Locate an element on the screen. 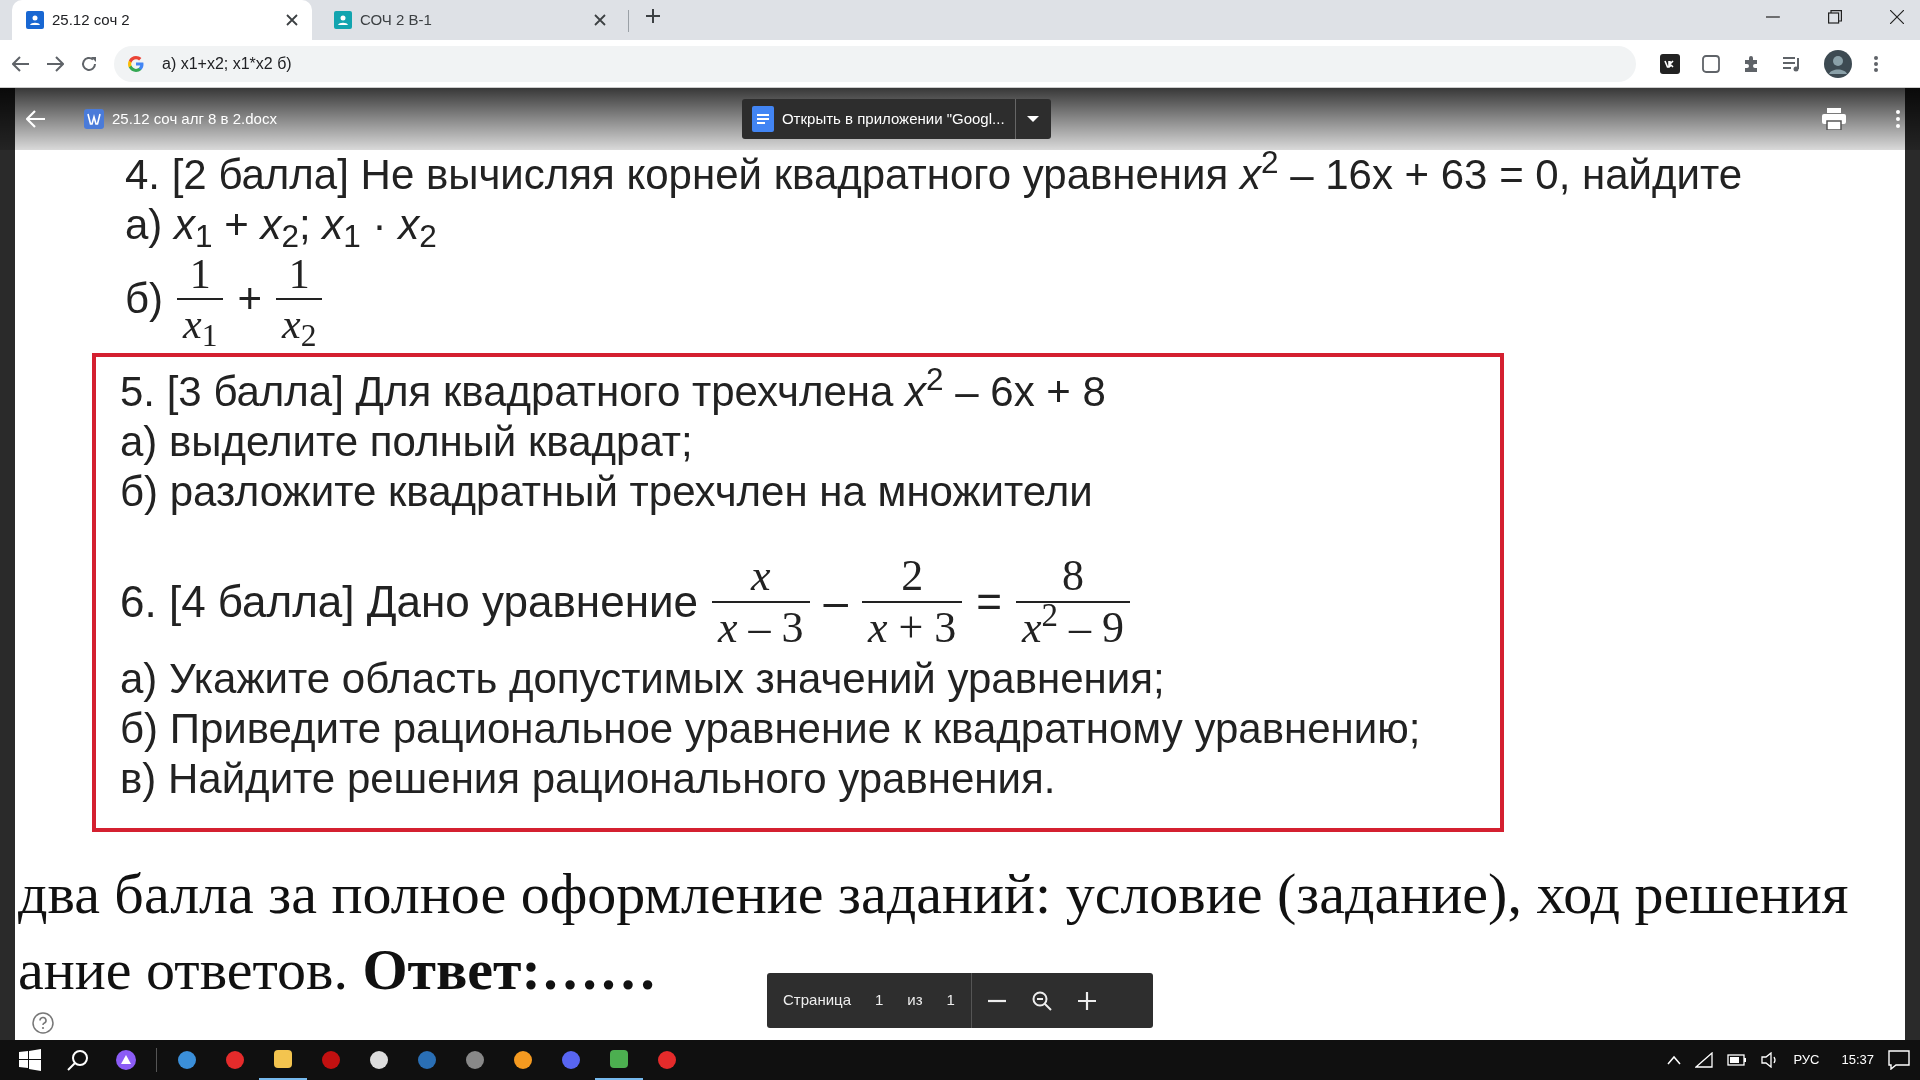 Image resolution: width=1920 pixels, height=1080 pixels. chevron-icon is located at coordinates (1674, 1060).